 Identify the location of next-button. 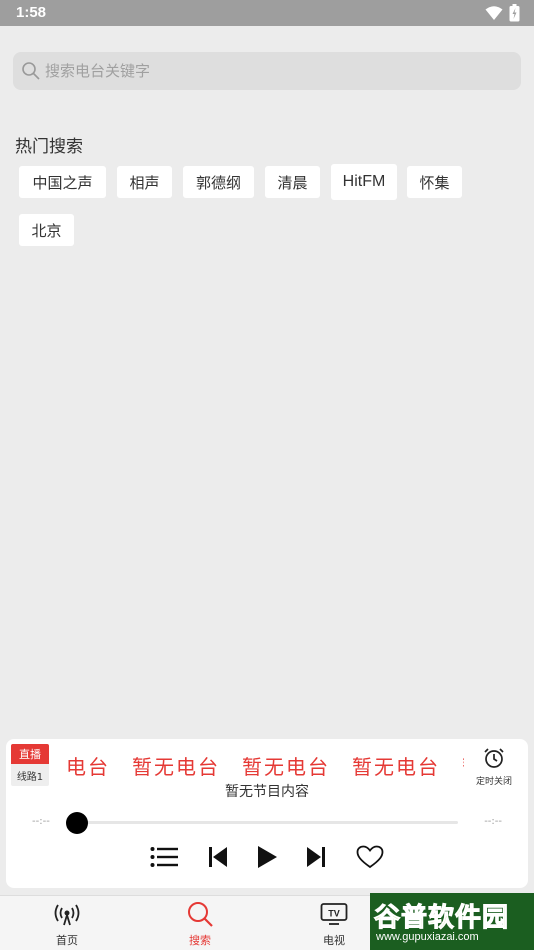
(316, 859).